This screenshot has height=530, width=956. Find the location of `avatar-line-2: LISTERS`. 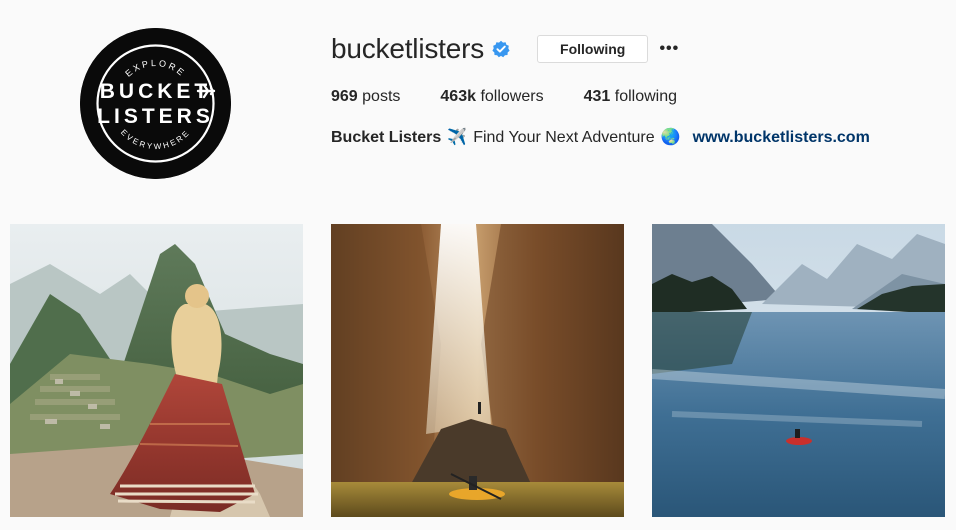

avatar-line-2: LISTERS is located at coordinates (155, 116).